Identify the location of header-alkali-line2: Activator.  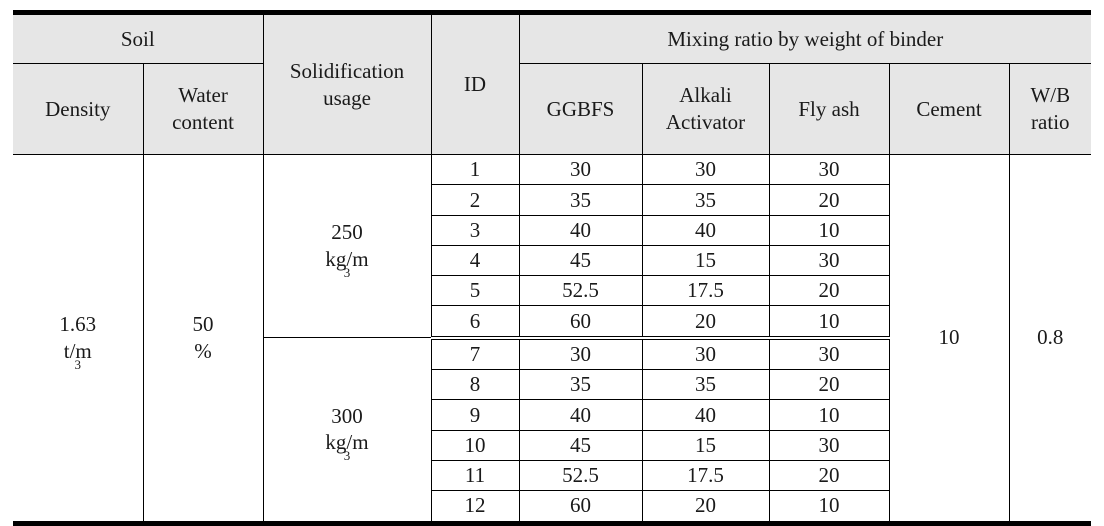
(705, 122).